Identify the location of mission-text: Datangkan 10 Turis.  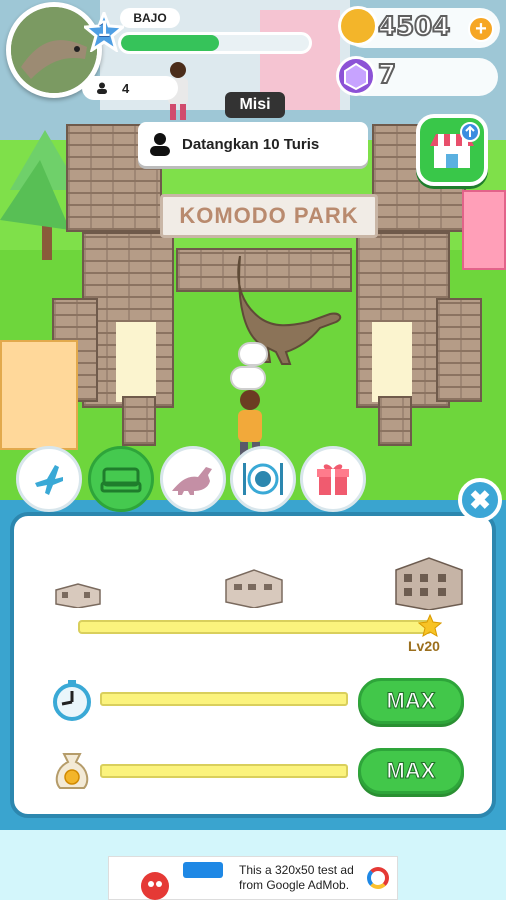
(251, 144).